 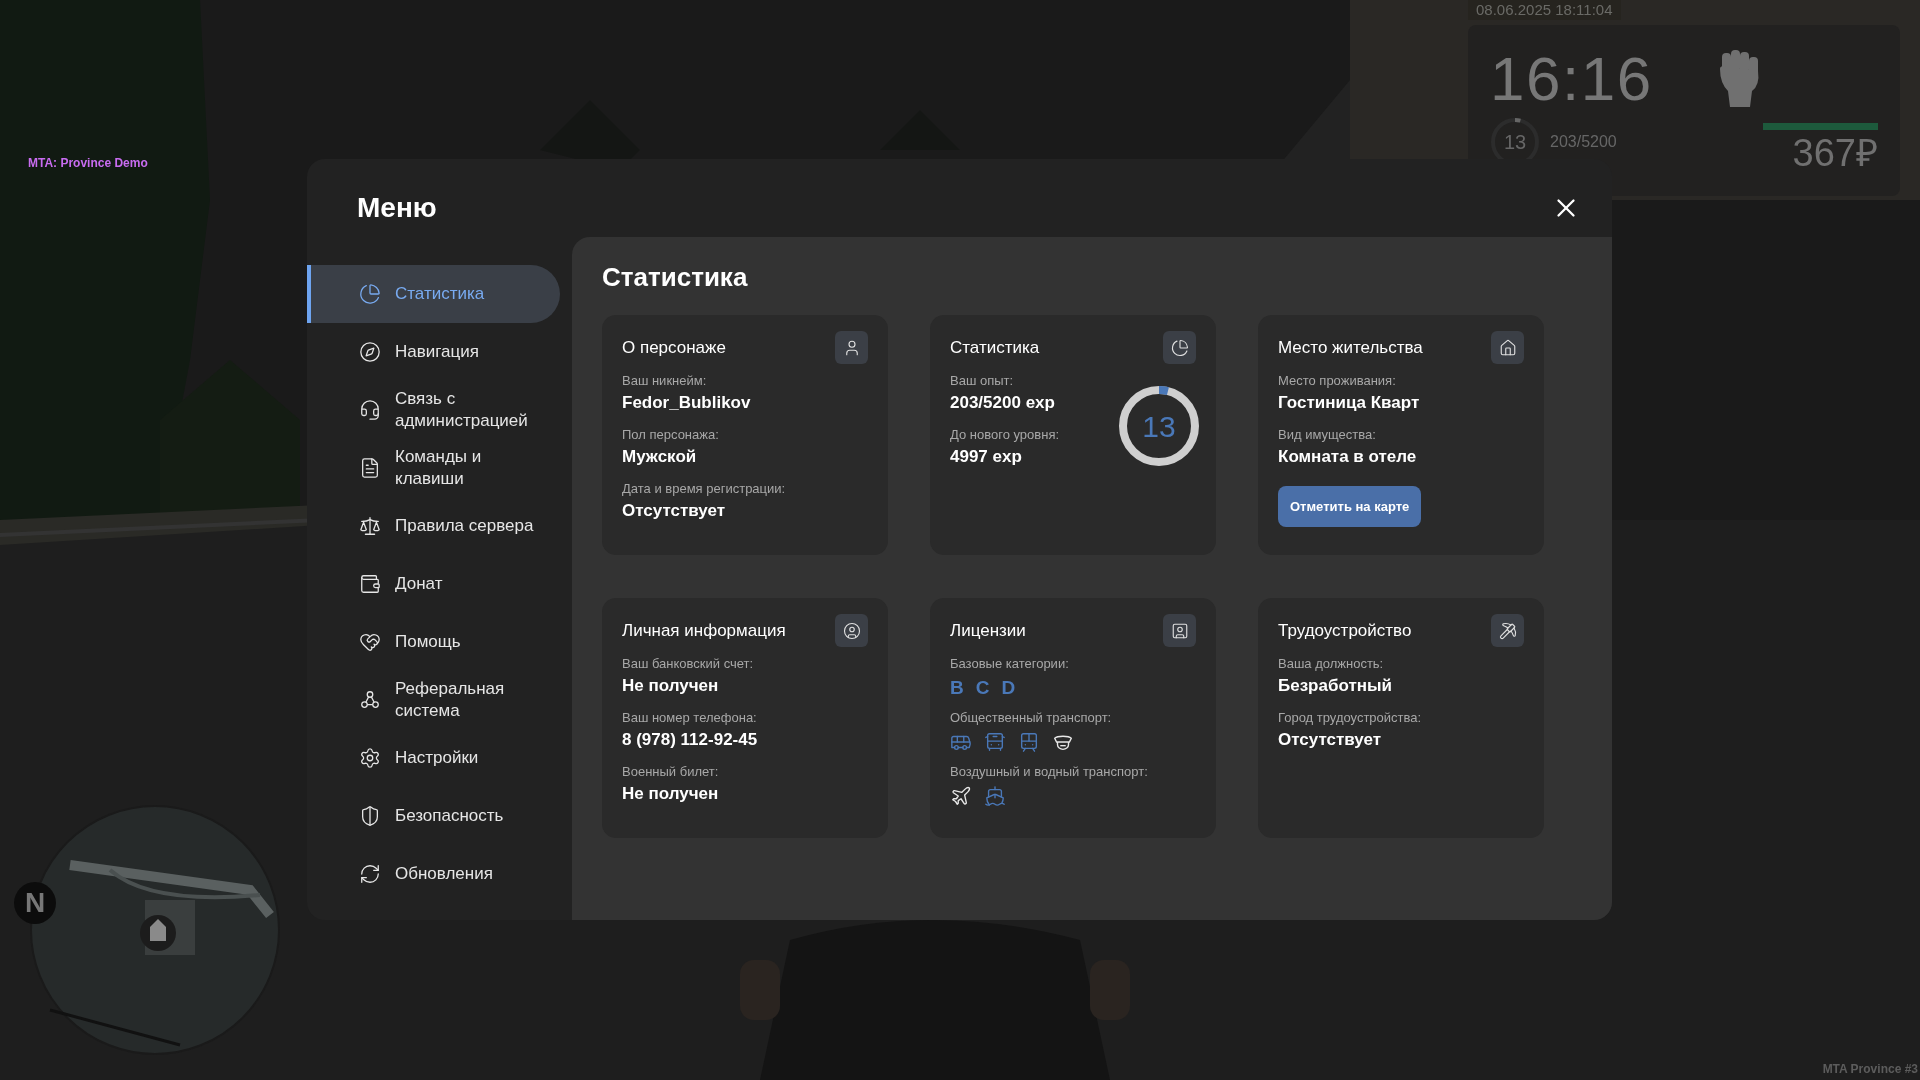 What do you see at coordinates (1345, 630) in the screenshot?
I see `card-title: Трудоустройство` at bounding box center [1345, 630].